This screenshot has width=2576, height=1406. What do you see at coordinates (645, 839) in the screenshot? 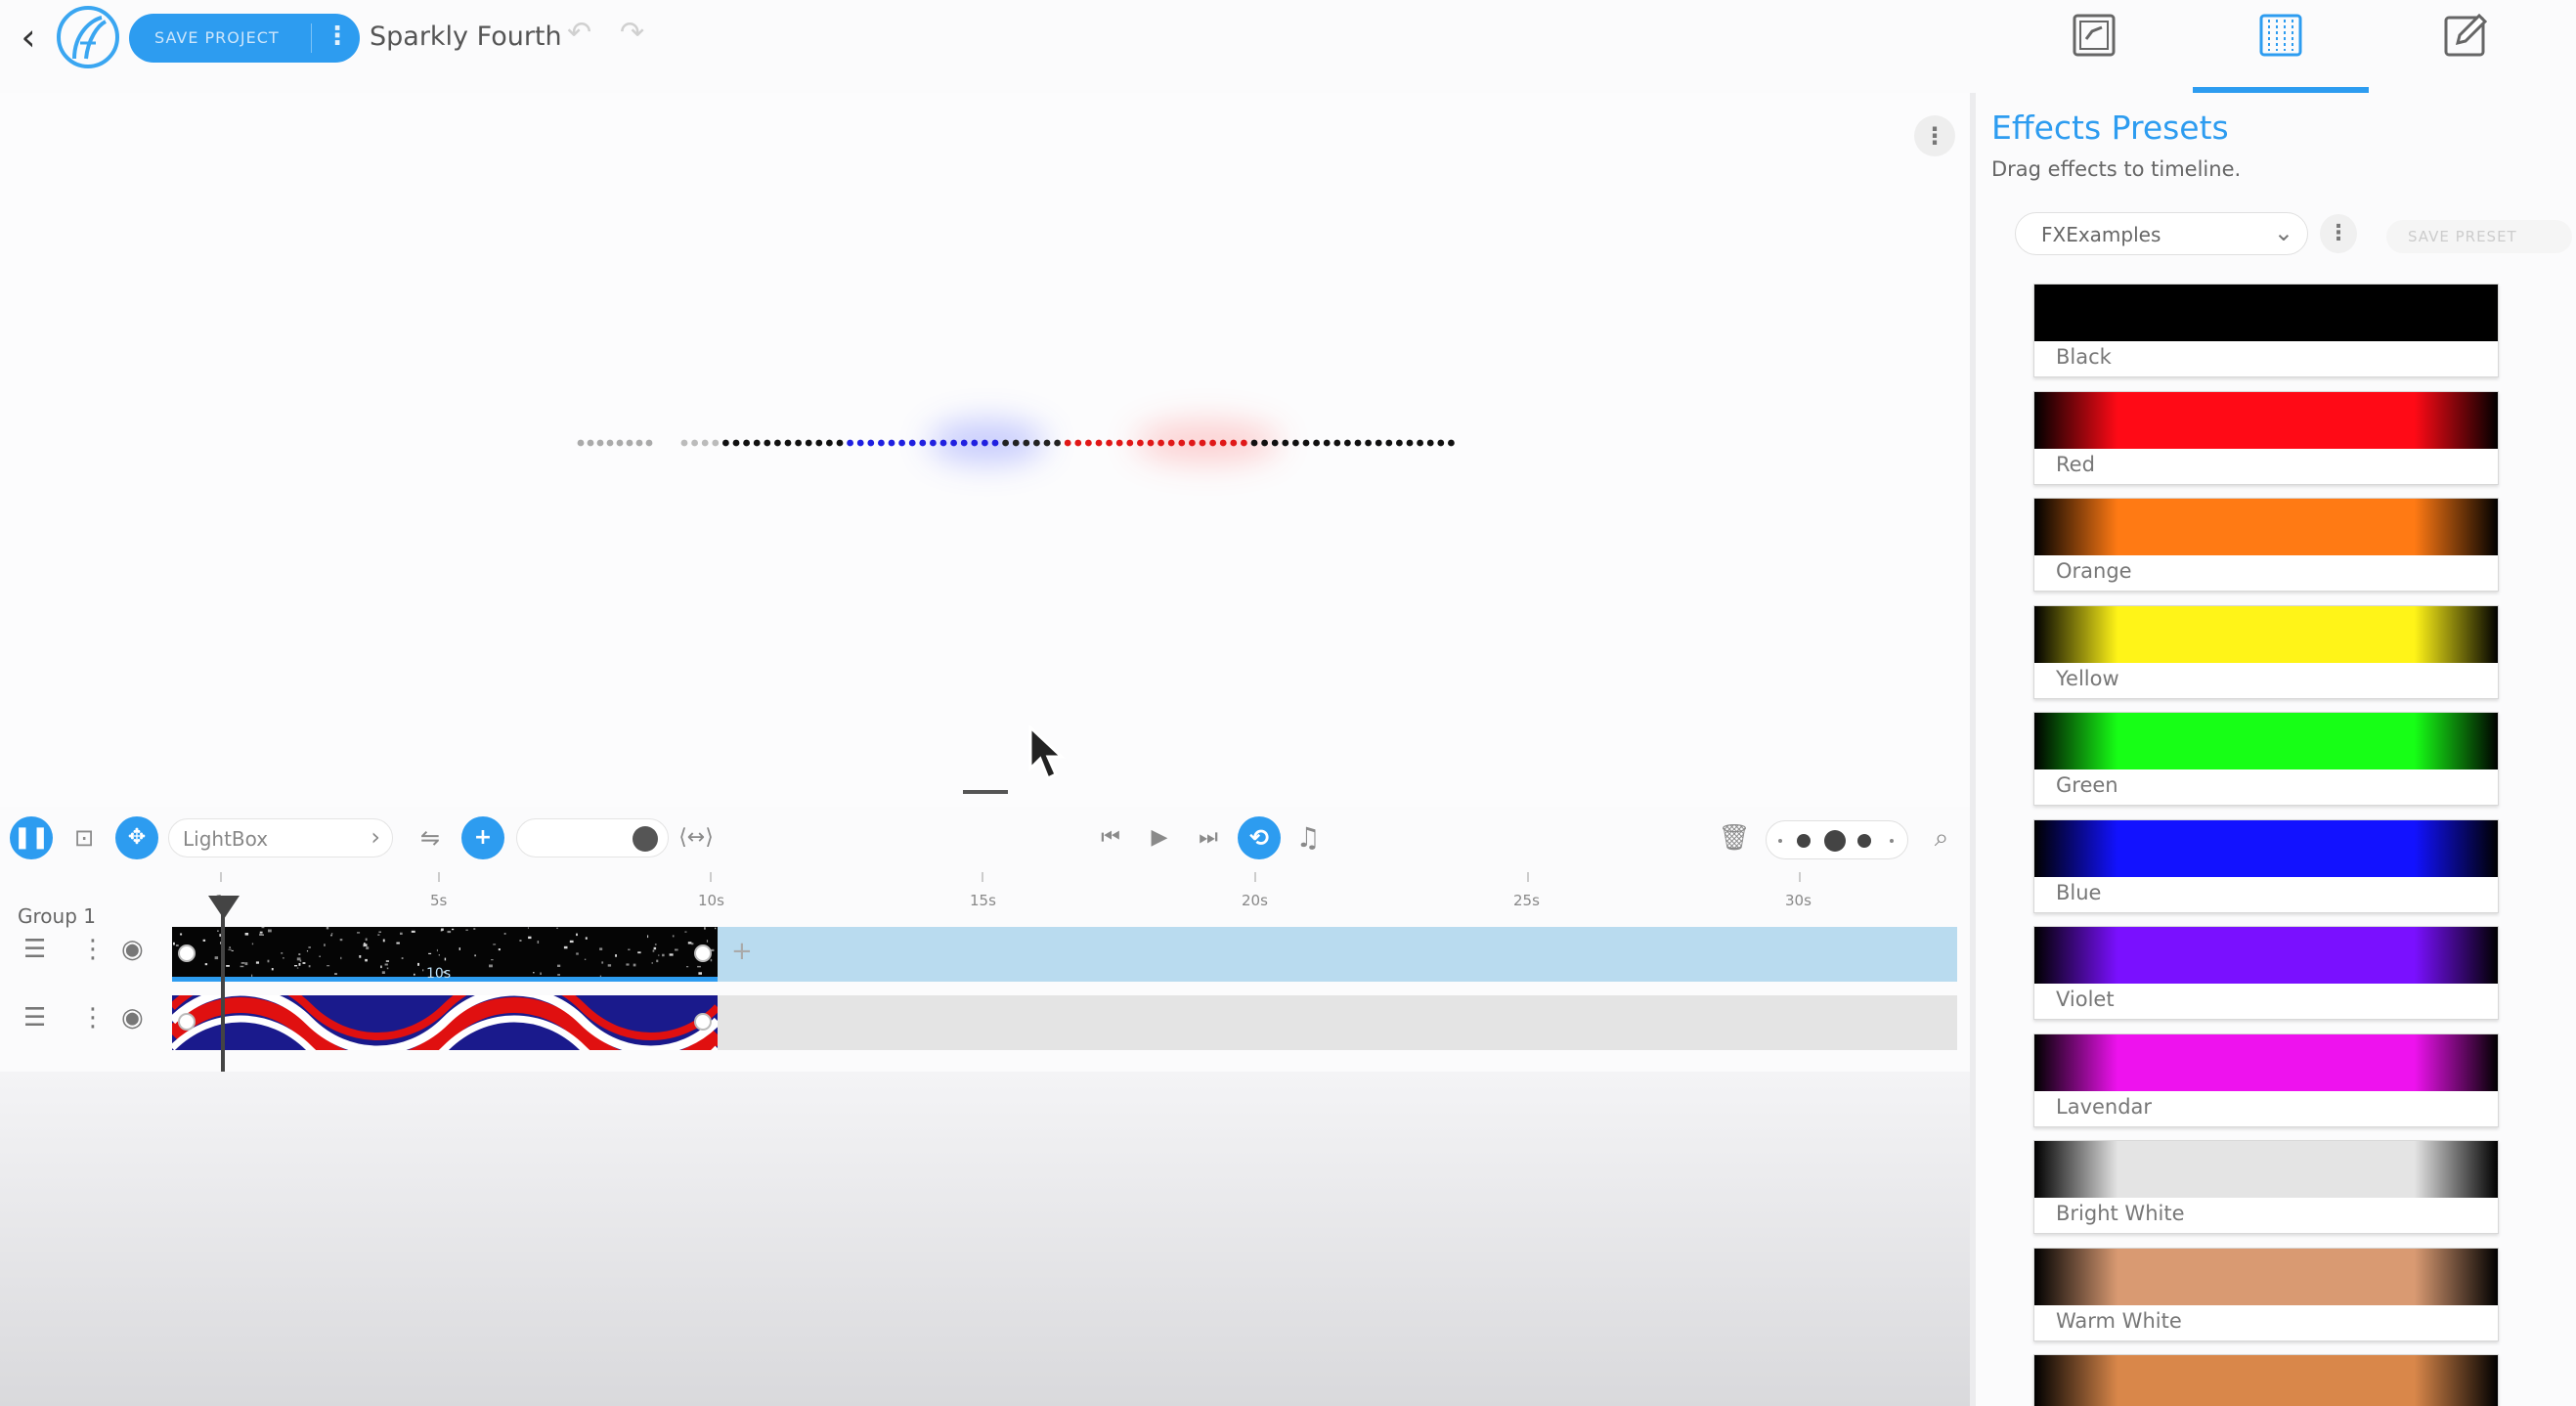
I see `slider-knob` at bounding box center [645, 839].